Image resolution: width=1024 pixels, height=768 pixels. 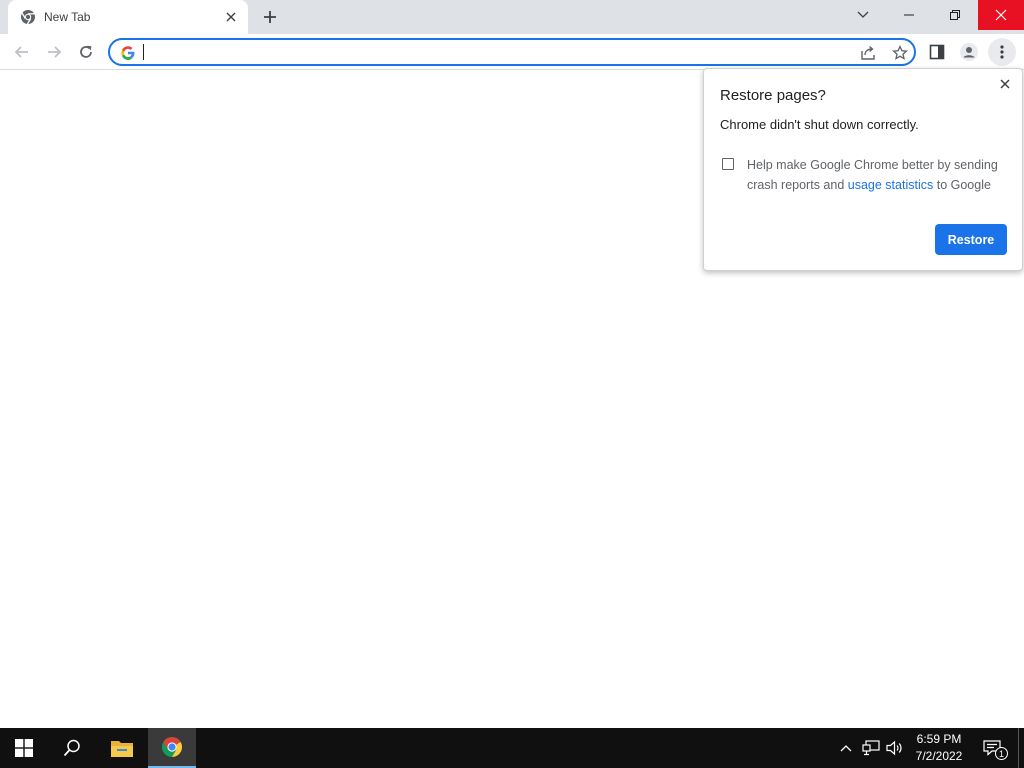 What do you see at coordinates (728, 164) in the screenshot?
I see `crash-report-checkbox` at bounding box center [728, 164].